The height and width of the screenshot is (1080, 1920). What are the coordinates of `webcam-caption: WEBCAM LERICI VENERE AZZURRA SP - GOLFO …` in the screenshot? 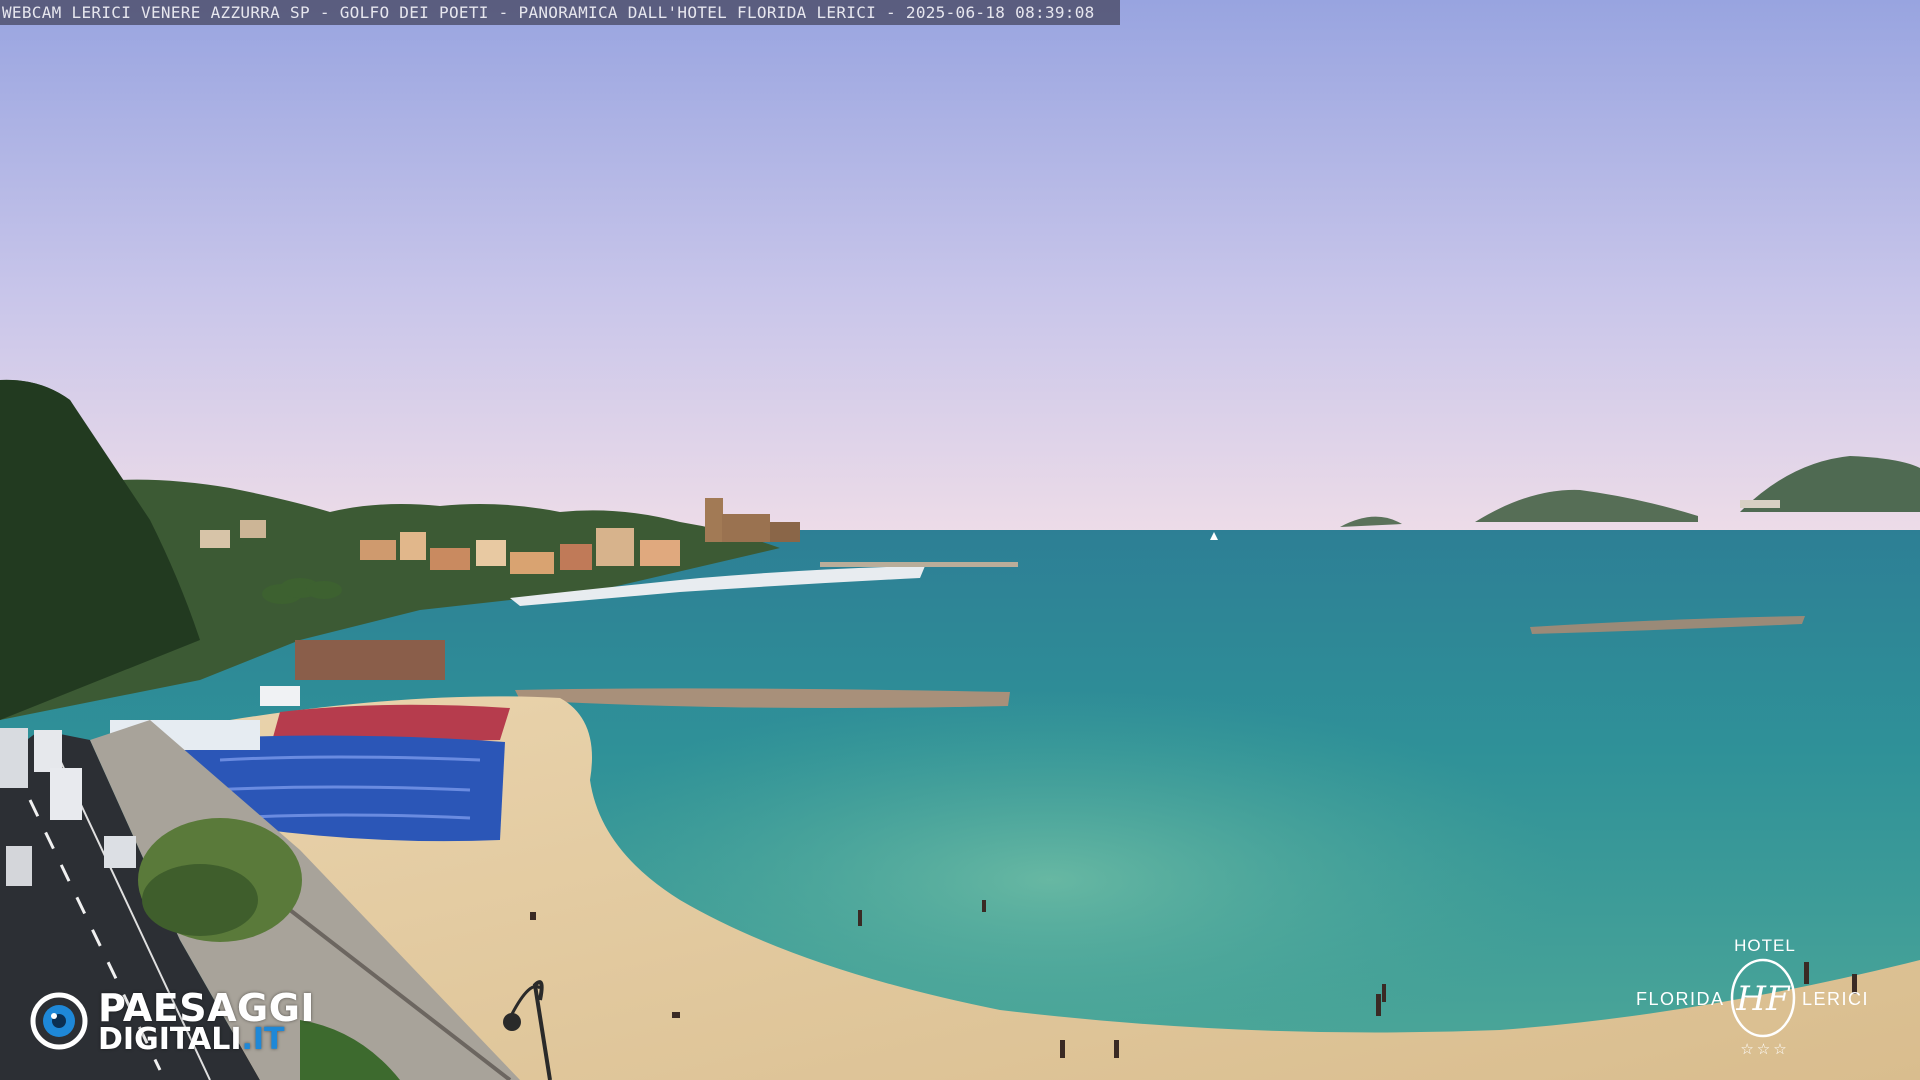 It's located at (560, 12).